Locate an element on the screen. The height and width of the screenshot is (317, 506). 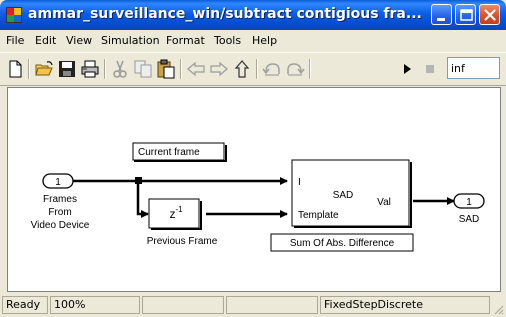
close-icon is located at coordinates (490, 15).